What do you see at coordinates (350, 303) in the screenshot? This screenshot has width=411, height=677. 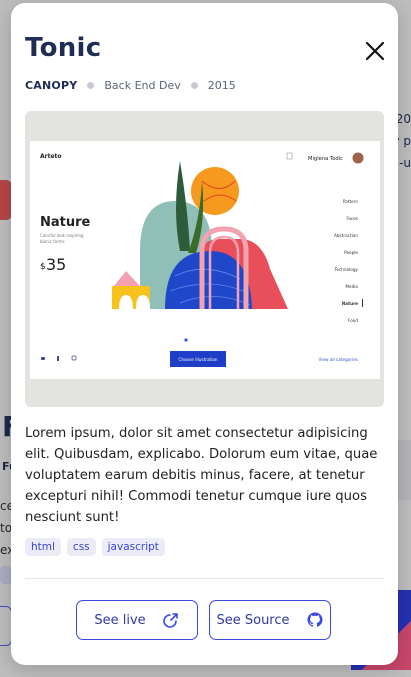 I see `preview-category: Nature` at bounding box center [350, 303].